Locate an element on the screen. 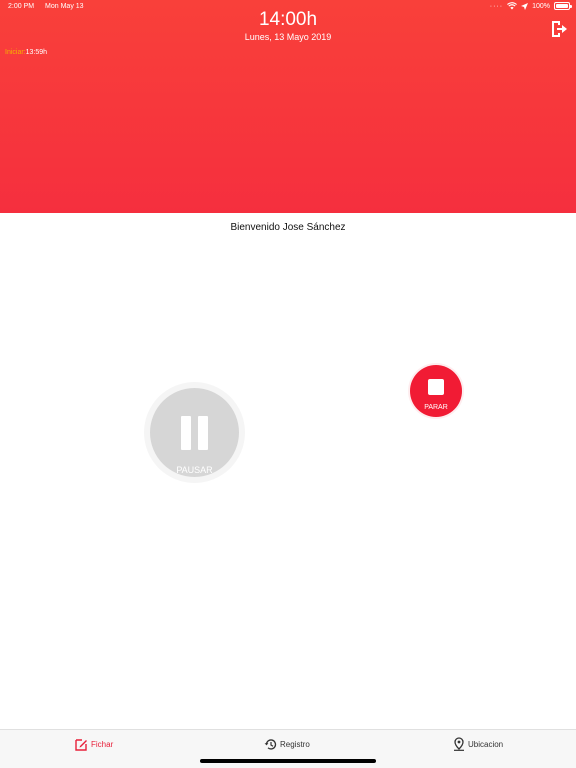 Image resolution: width=576 pixels, height=768 pixels. tab-fichar: Fichar is located at coordinates (94, 744).